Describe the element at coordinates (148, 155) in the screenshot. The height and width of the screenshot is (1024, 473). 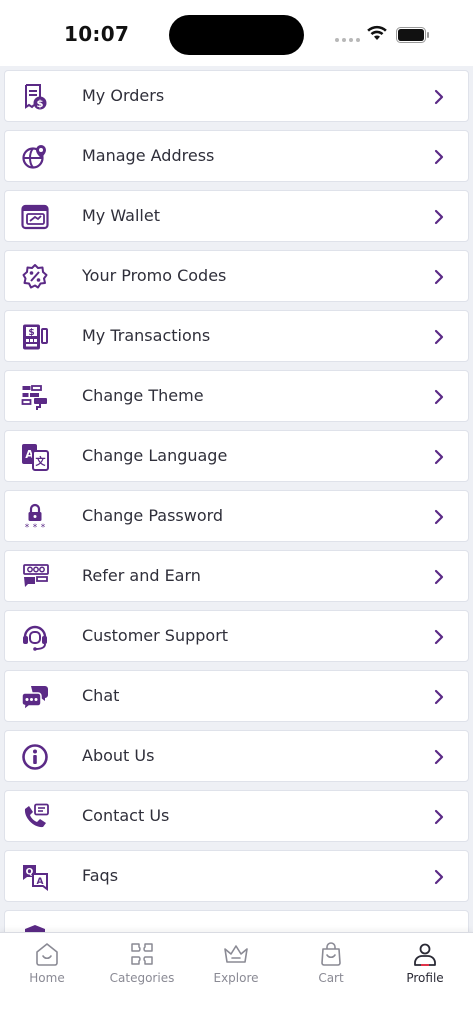
I see `menu-item-label: Manage Address` at that location.